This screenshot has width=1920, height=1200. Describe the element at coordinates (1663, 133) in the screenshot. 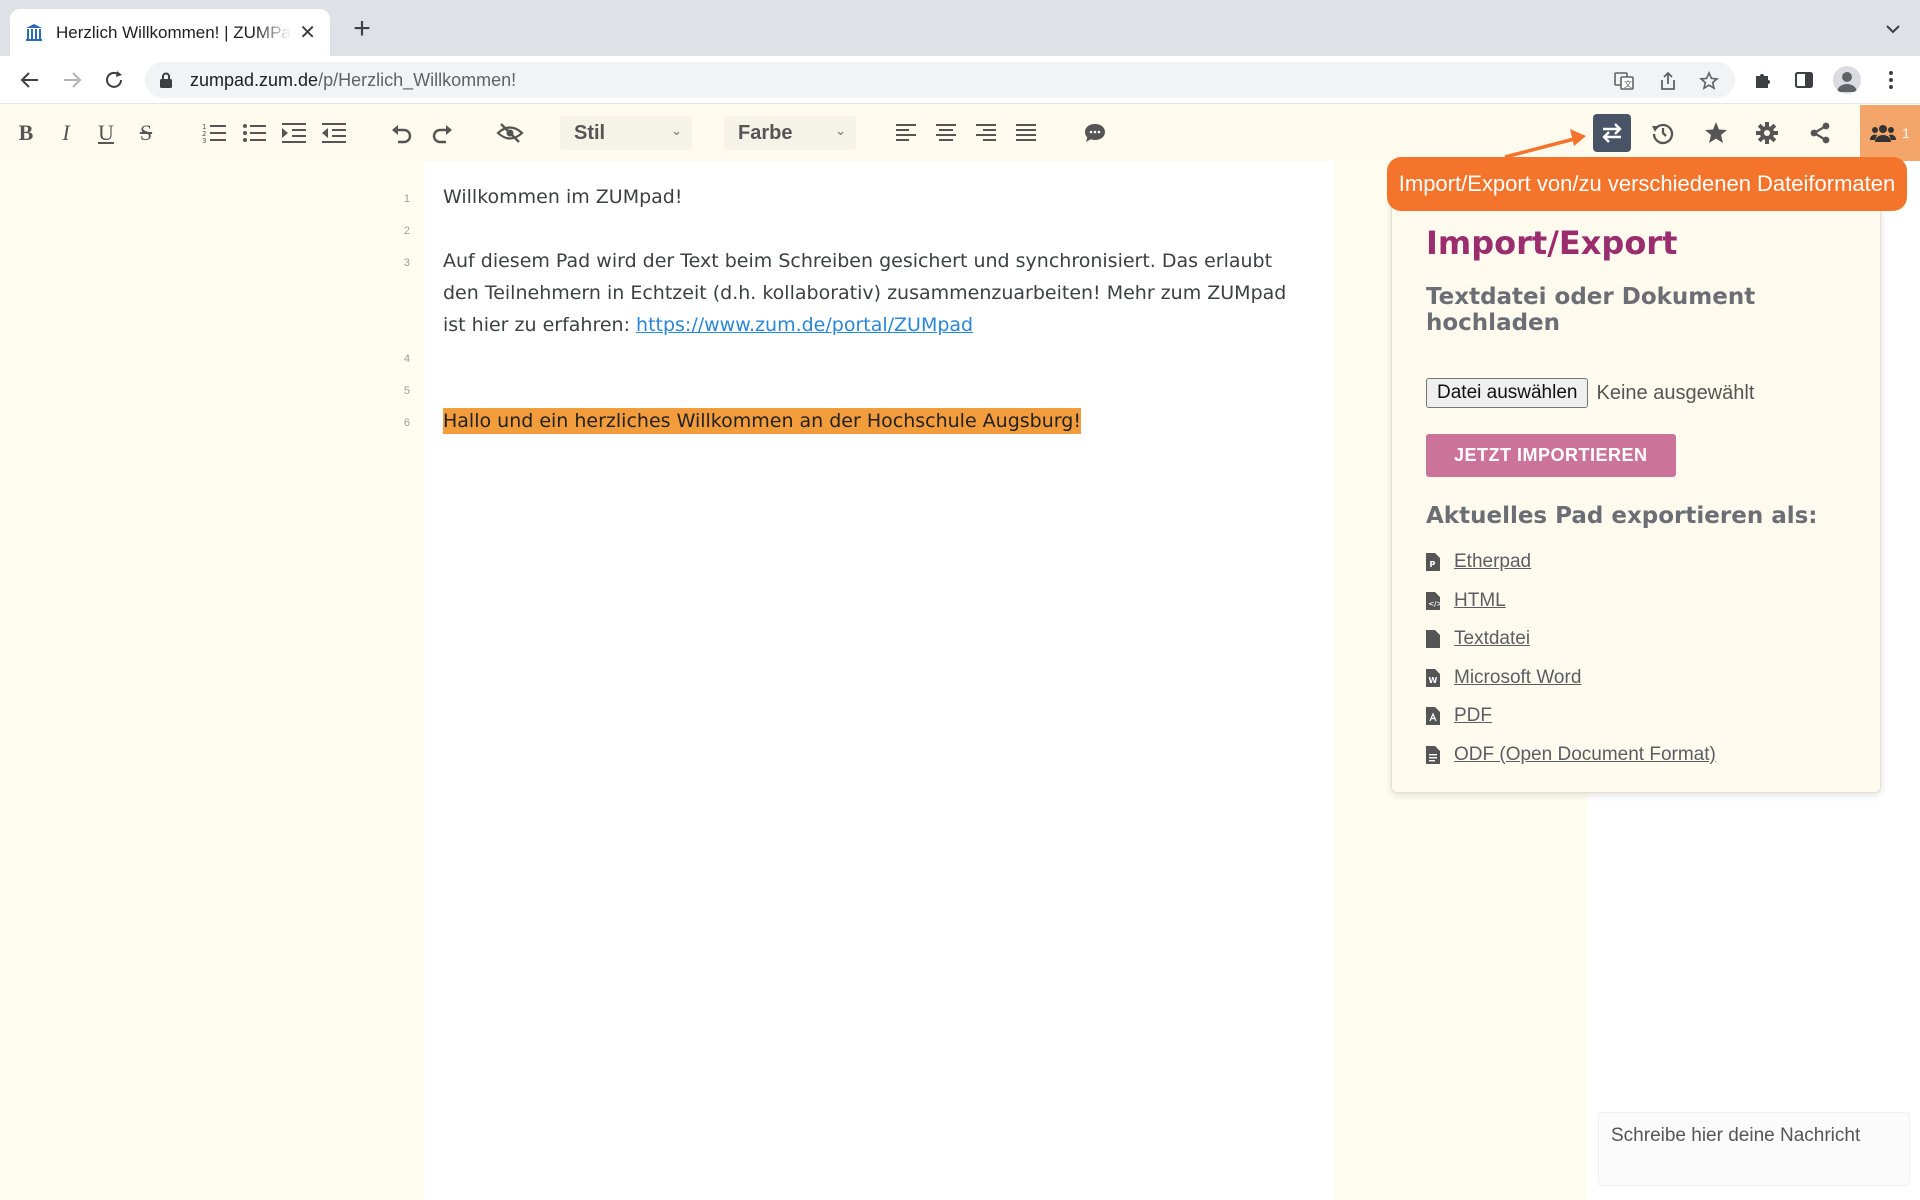

I see `timeslider-history-icon` at that location.